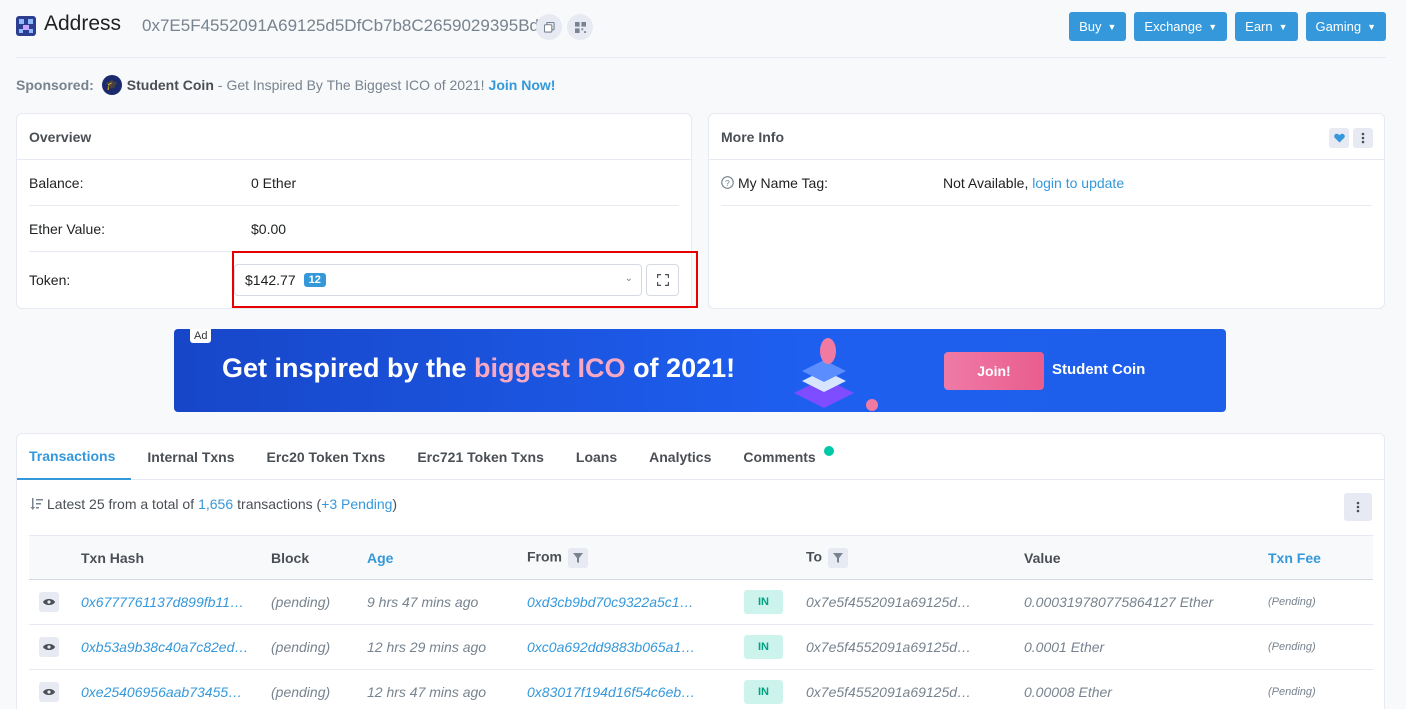  Describe the element at coordinates (1339, 138) in the screenshot. I see `favorite-button` at that location.